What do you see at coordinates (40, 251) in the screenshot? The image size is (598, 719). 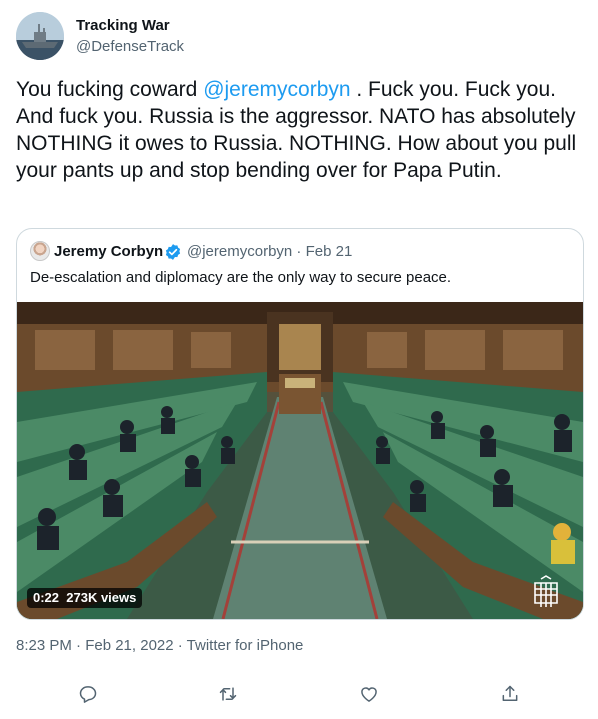 I see `quoted-author-avatar` at bounding box center [40, 251].